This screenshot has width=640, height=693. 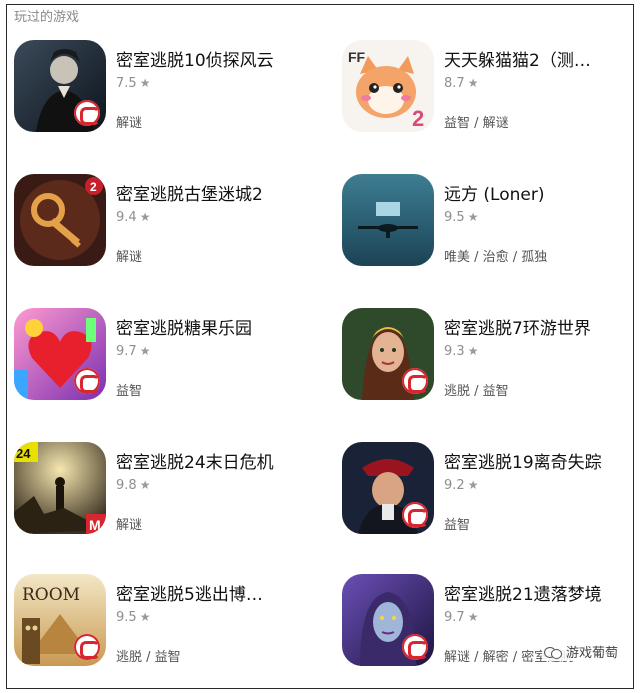 I want to click on game-icon-elf-world, so click(x=388, y=354).